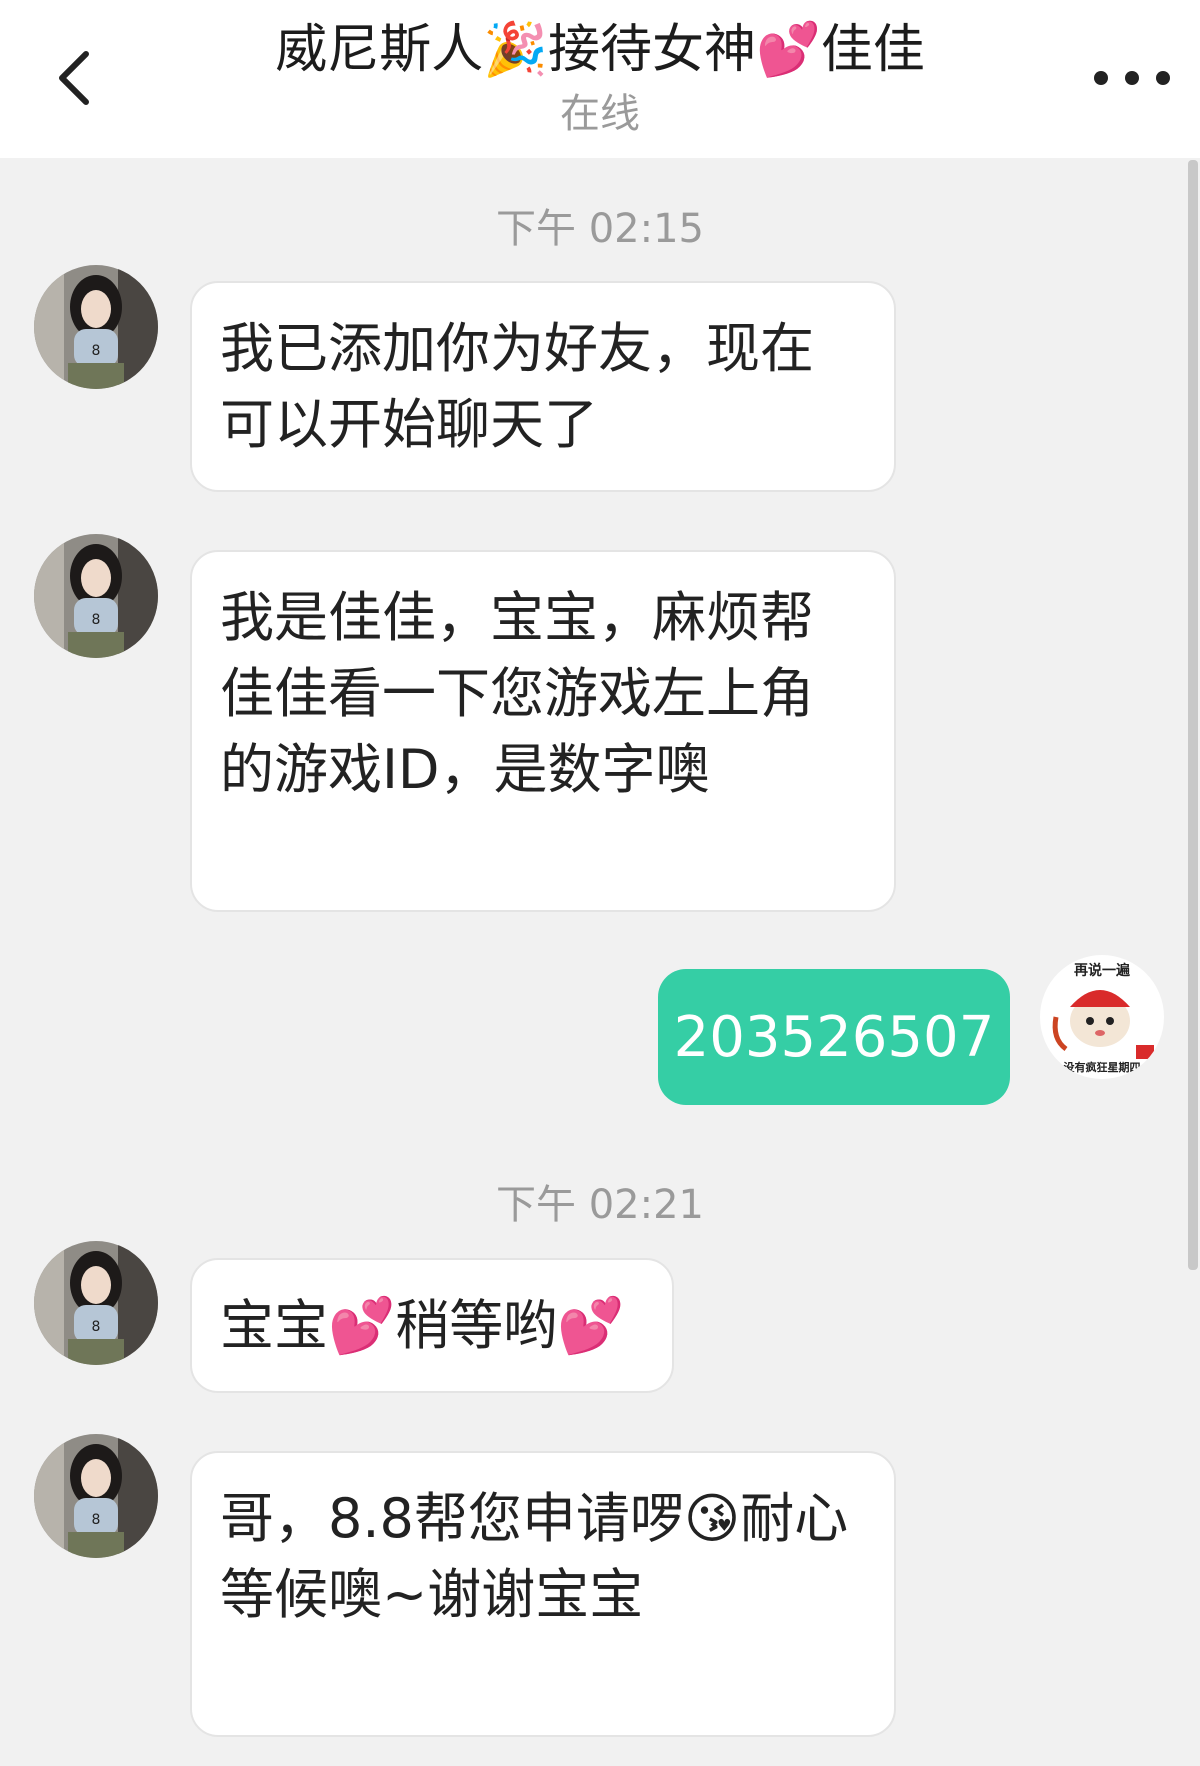 Image resolution: width=1200 pixels, height=1766 pixels. What do you see at coordinates (1102, 970) in the screenshot?
I see `sticker-top-caption: 再说一遍` at bounding box center [1102, 970].